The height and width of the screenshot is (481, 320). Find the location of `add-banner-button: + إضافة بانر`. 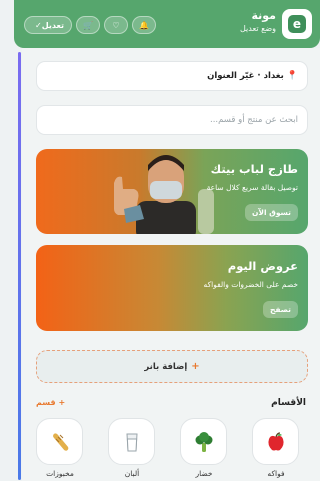

add-banner-button: + إضافة بانر is located at coordinates (172, 366).